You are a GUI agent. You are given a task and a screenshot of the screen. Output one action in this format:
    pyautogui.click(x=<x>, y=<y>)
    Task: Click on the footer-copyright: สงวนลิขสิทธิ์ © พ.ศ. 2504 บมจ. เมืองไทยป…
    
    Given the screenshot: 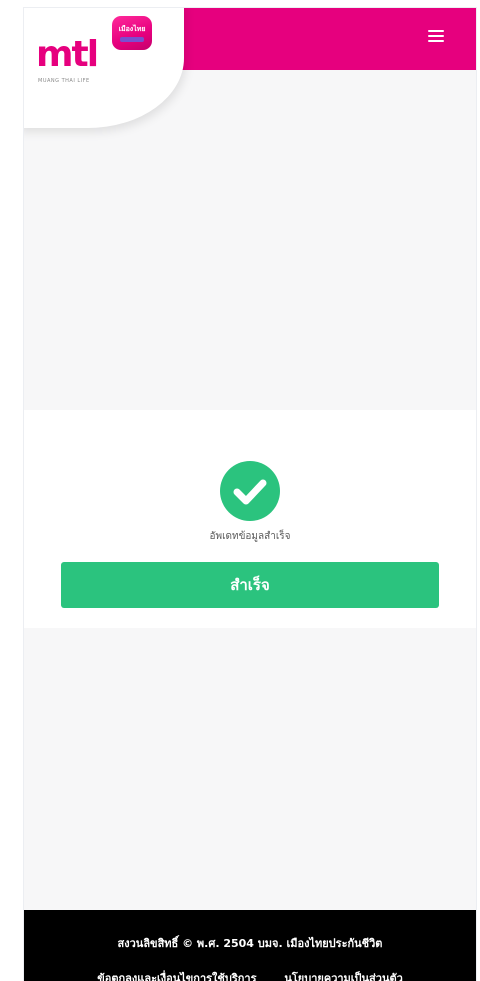 What is the action you would take?
    pyautogui.click(x=250, y=943)
    